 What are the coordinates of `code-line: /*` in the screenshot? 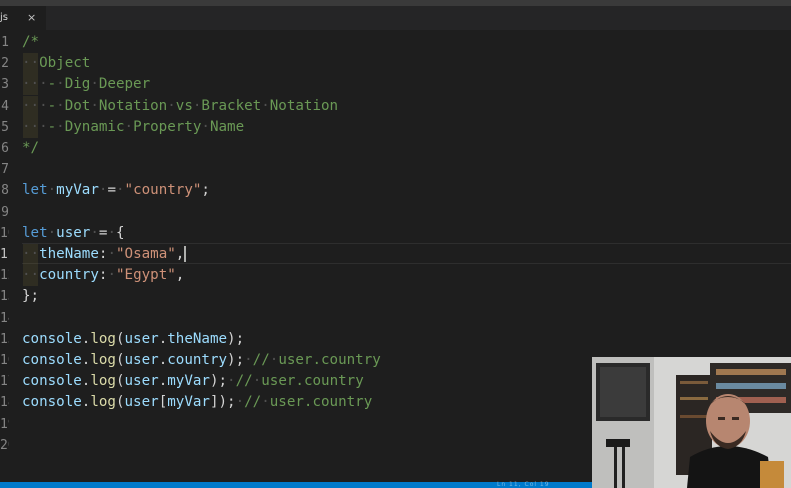 It's located at (30, 42).